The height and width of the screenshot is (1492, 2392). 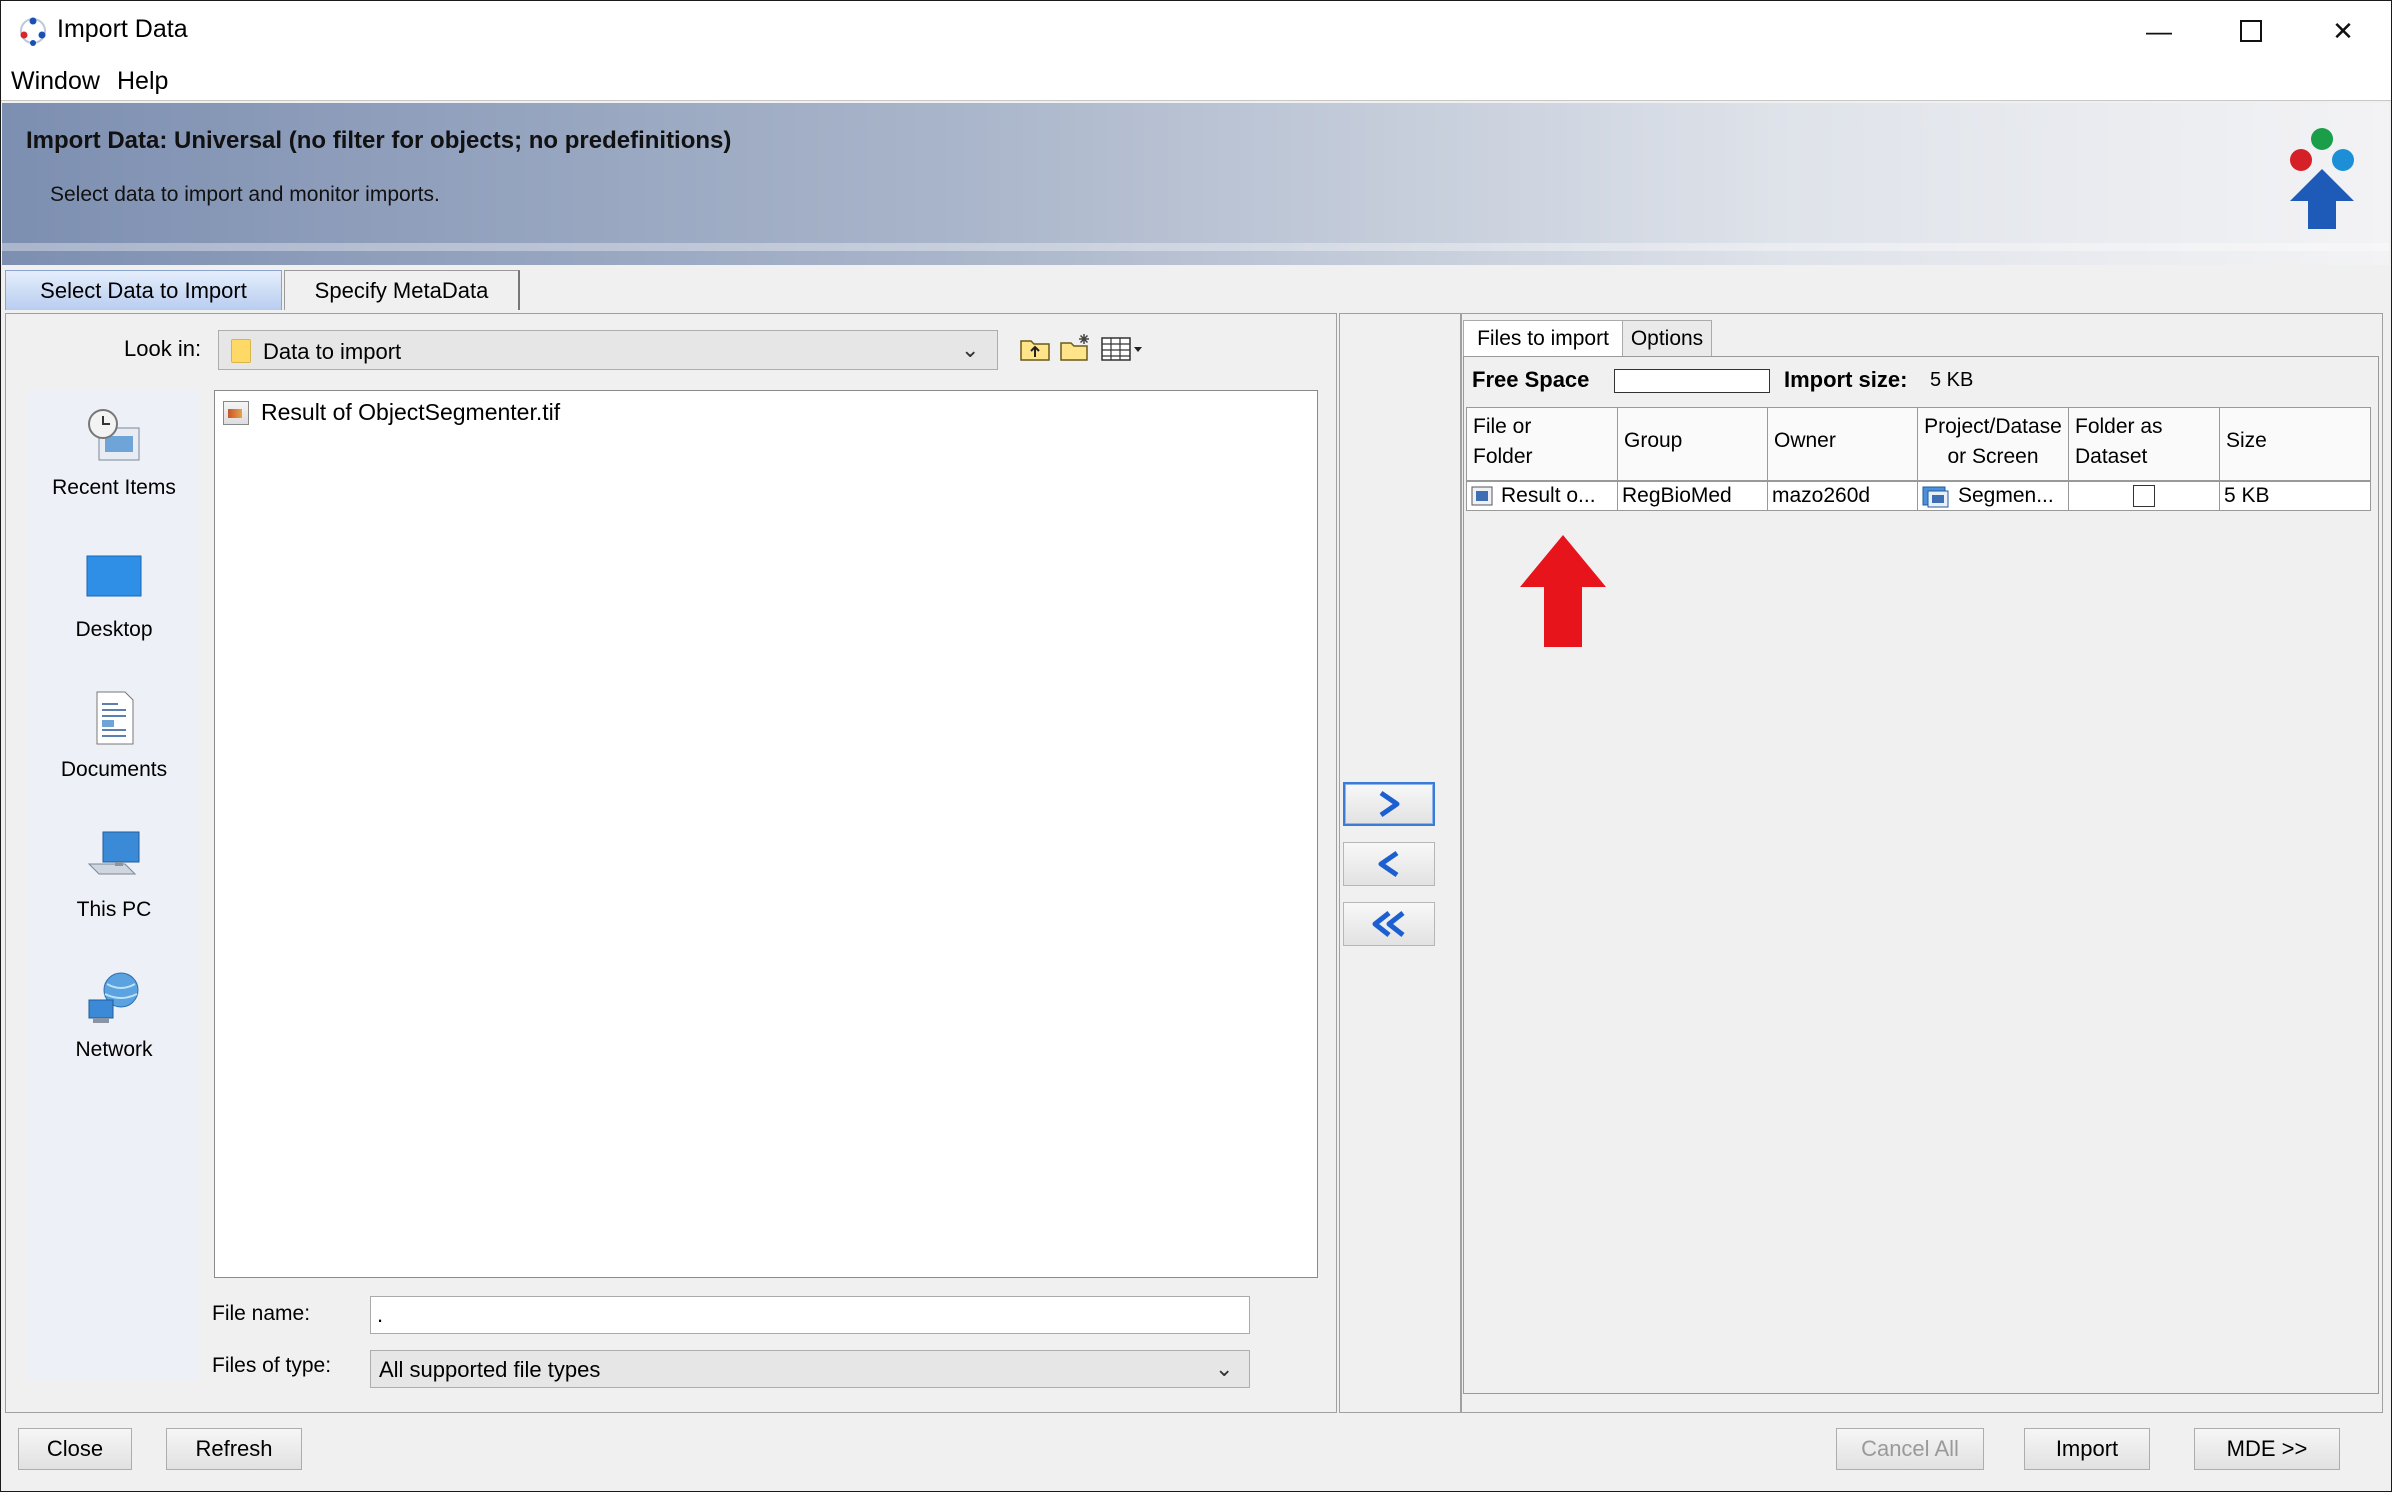 I want to click on minimize-button: —, so click(x=2159, y=31).